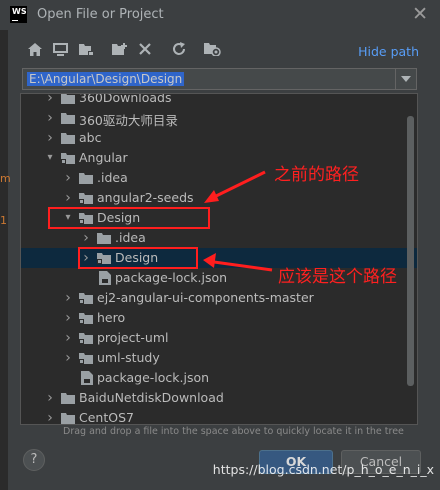 The image size is (440, 490). What do you see at coordinates (86, 49) in the screenshot?
I see `project-icon` at bounding box center [86, 49].